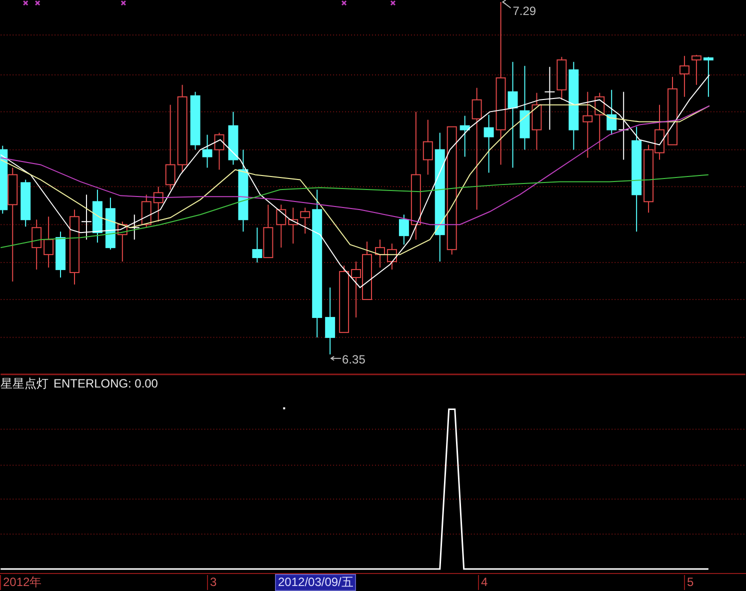  I want to click on cursor-date-label: 2012/03/09/五, so click(315, 582).